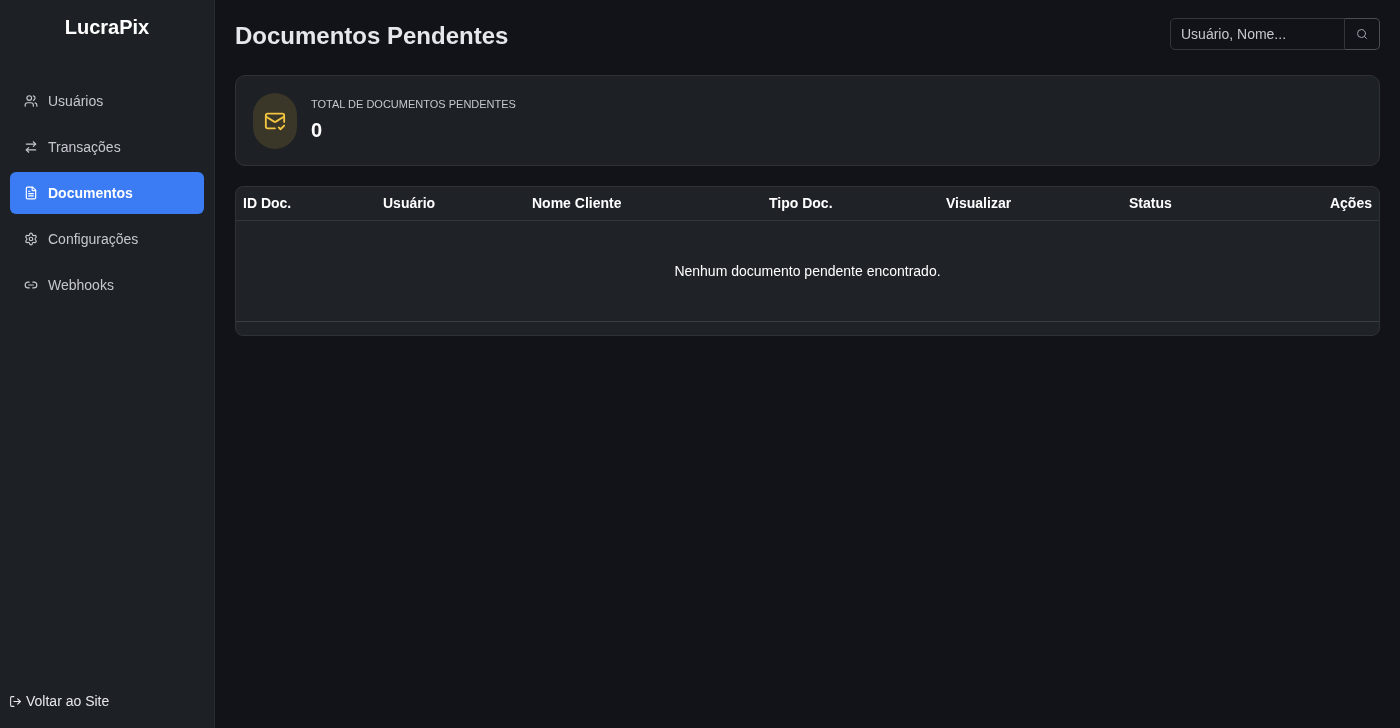  Describe the element at coordinates (268, 203) in the screenshot. I see `column-header: ID Doc.` at that location.